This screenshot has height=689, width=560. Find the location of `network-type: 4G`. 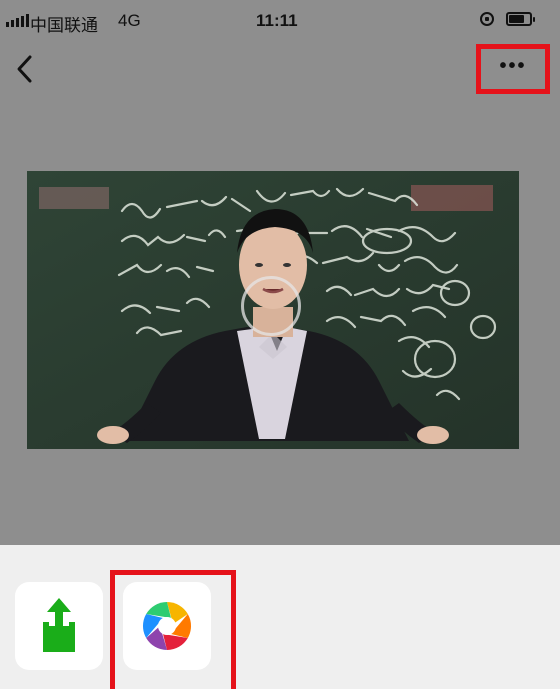

network-type: 4G is located at coordinates (129, 20).